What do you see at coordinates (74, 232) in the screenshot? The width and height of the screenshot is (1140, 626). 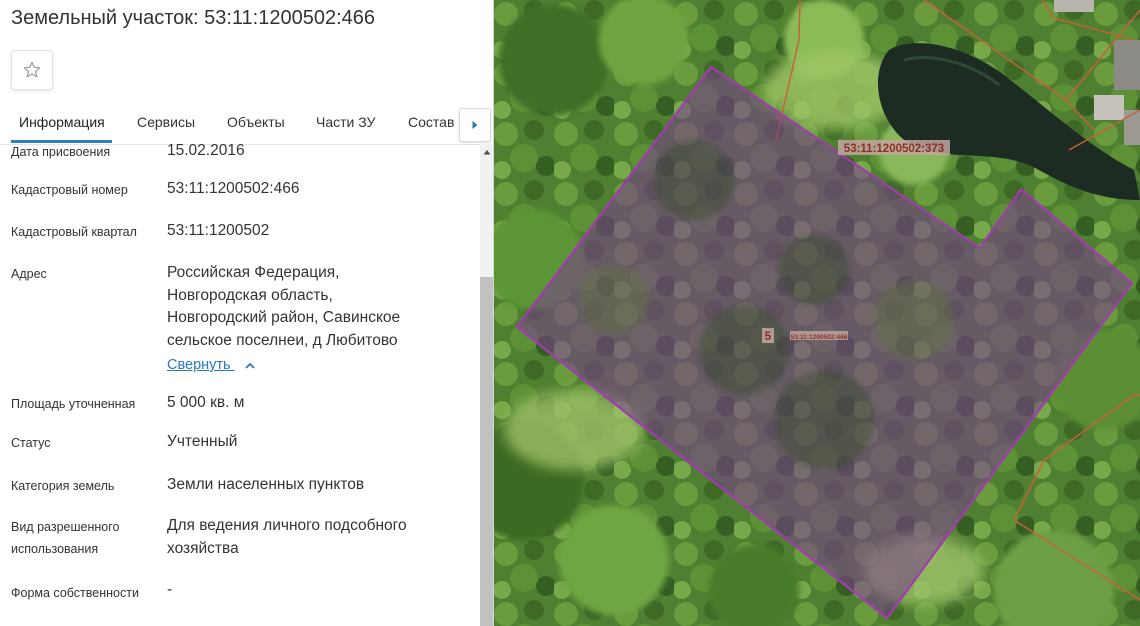 I see `field-label: Кадастровый квартал` at bounding box center [74, 232].